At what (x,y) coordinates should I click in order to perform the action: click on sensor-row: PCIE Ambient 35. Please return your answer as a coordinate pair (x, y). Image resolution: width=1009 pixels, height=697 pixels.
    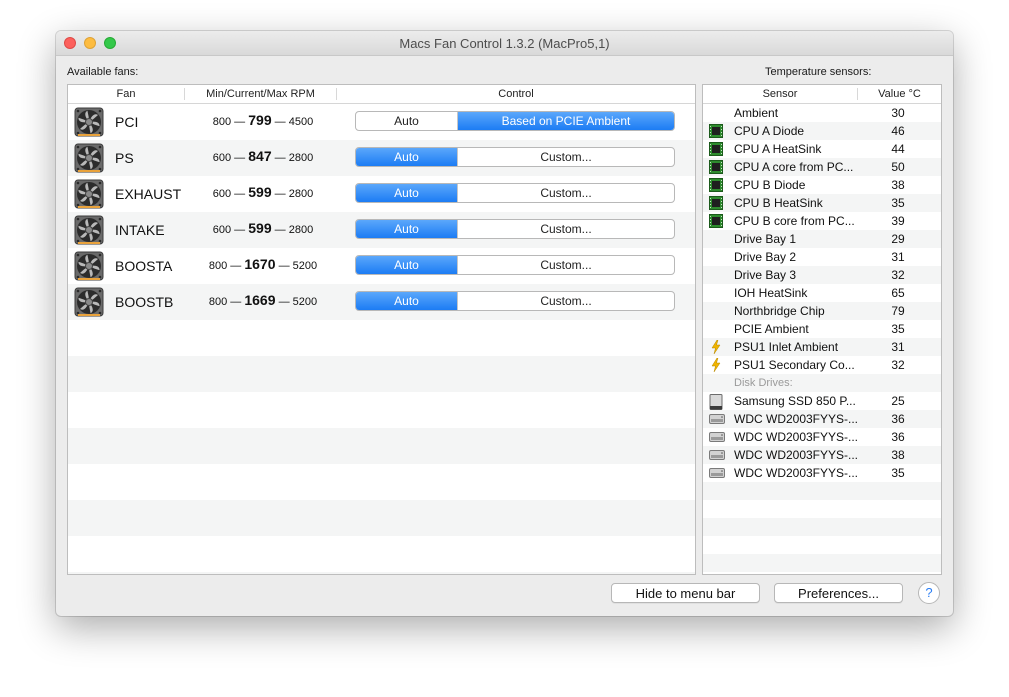
    Looking at the image, I should click on (822, 329).